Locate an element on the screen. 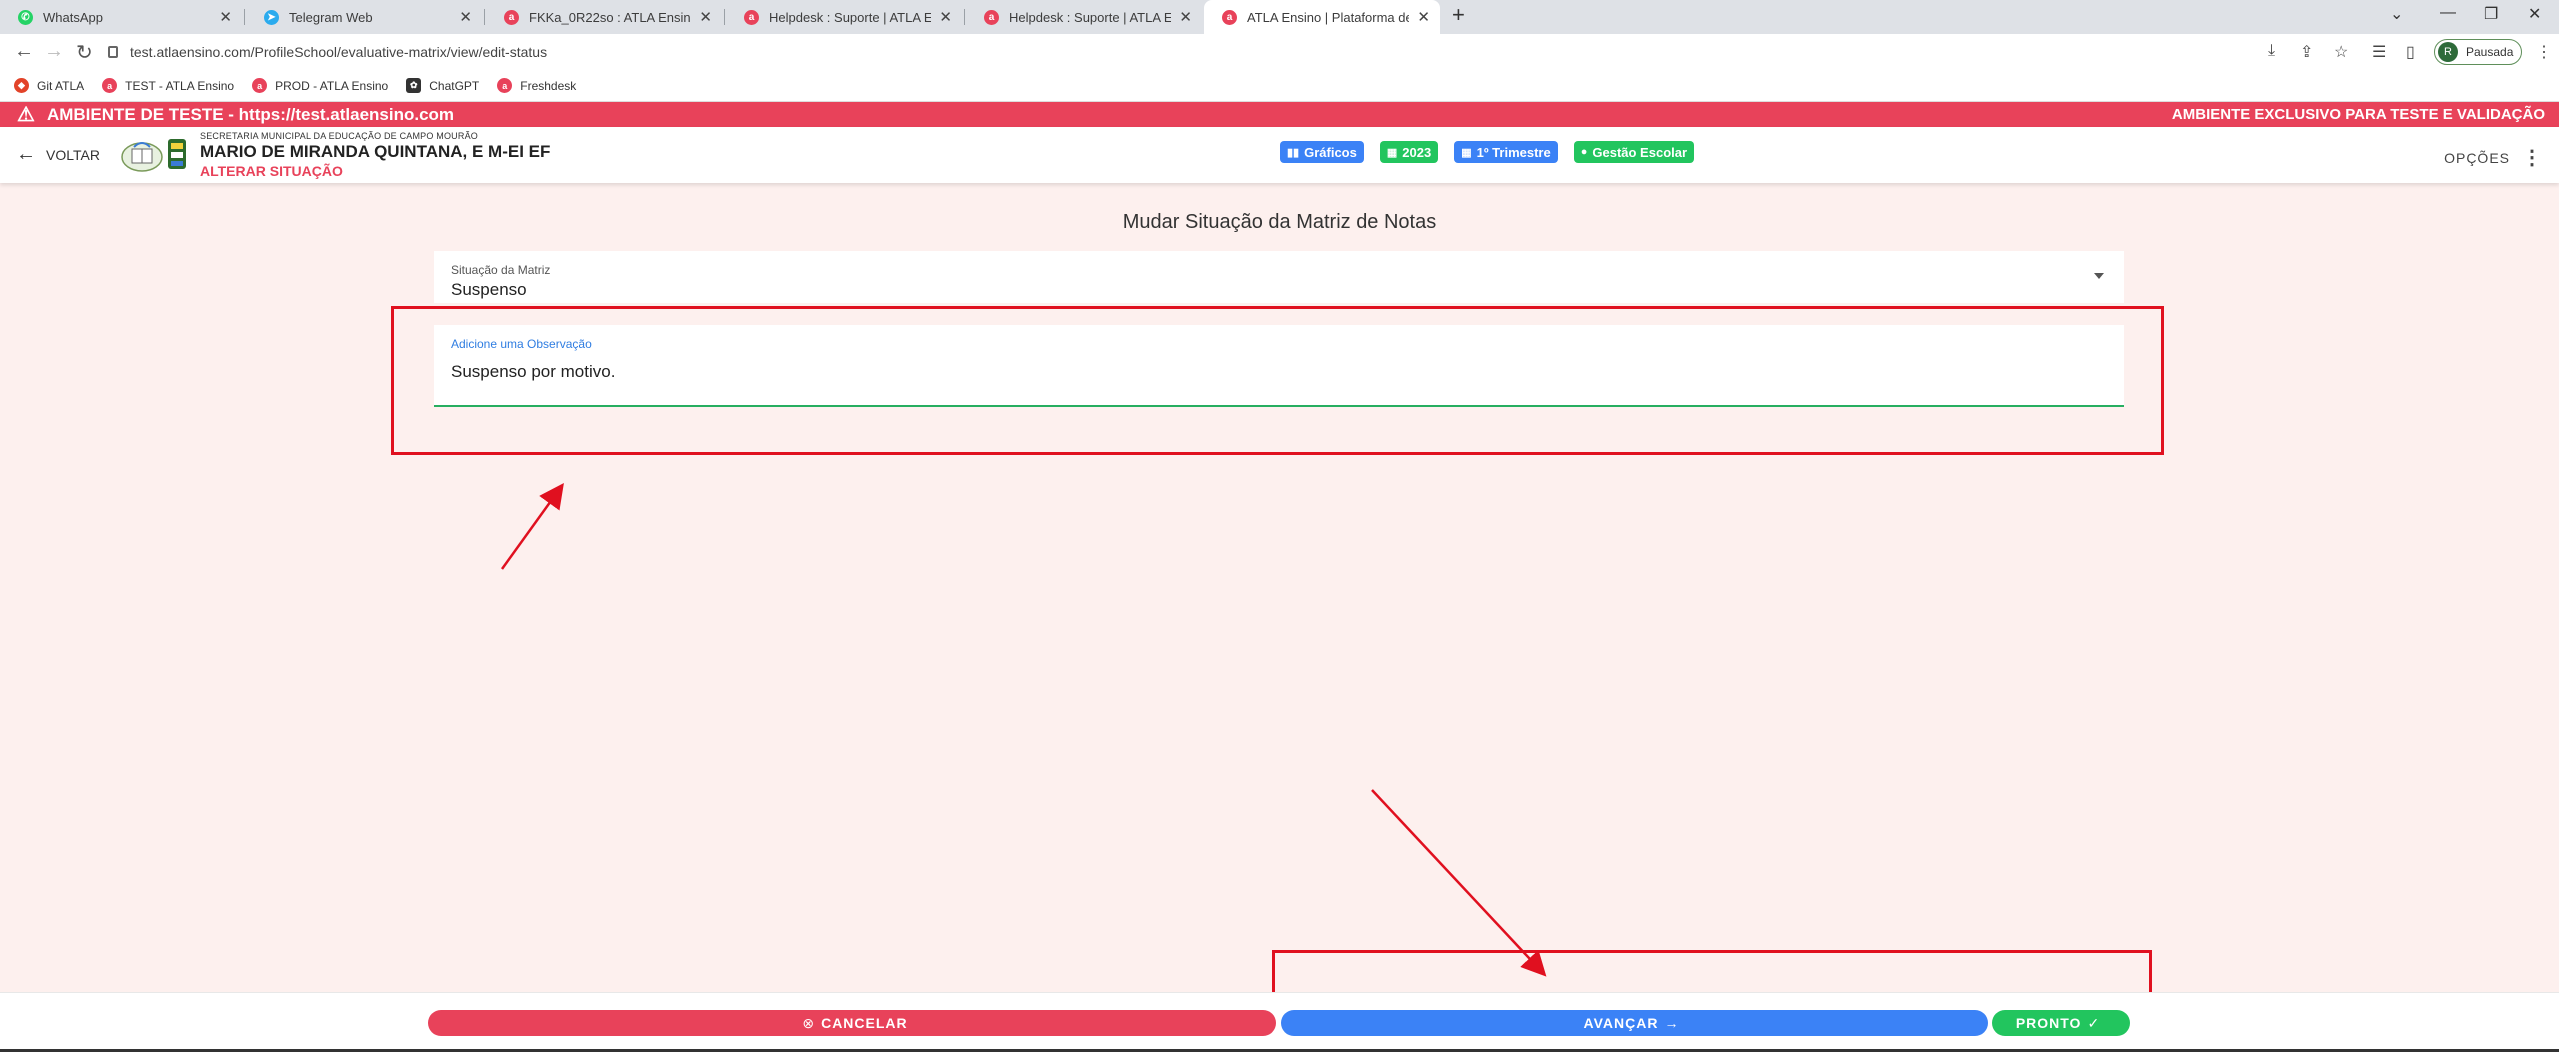 This screenshot has width=2559, height=1052. action-footer: ⊗ CANCELAR AVANÇAR → PRONTO ✓ is located at coordinates (1279, 1022).